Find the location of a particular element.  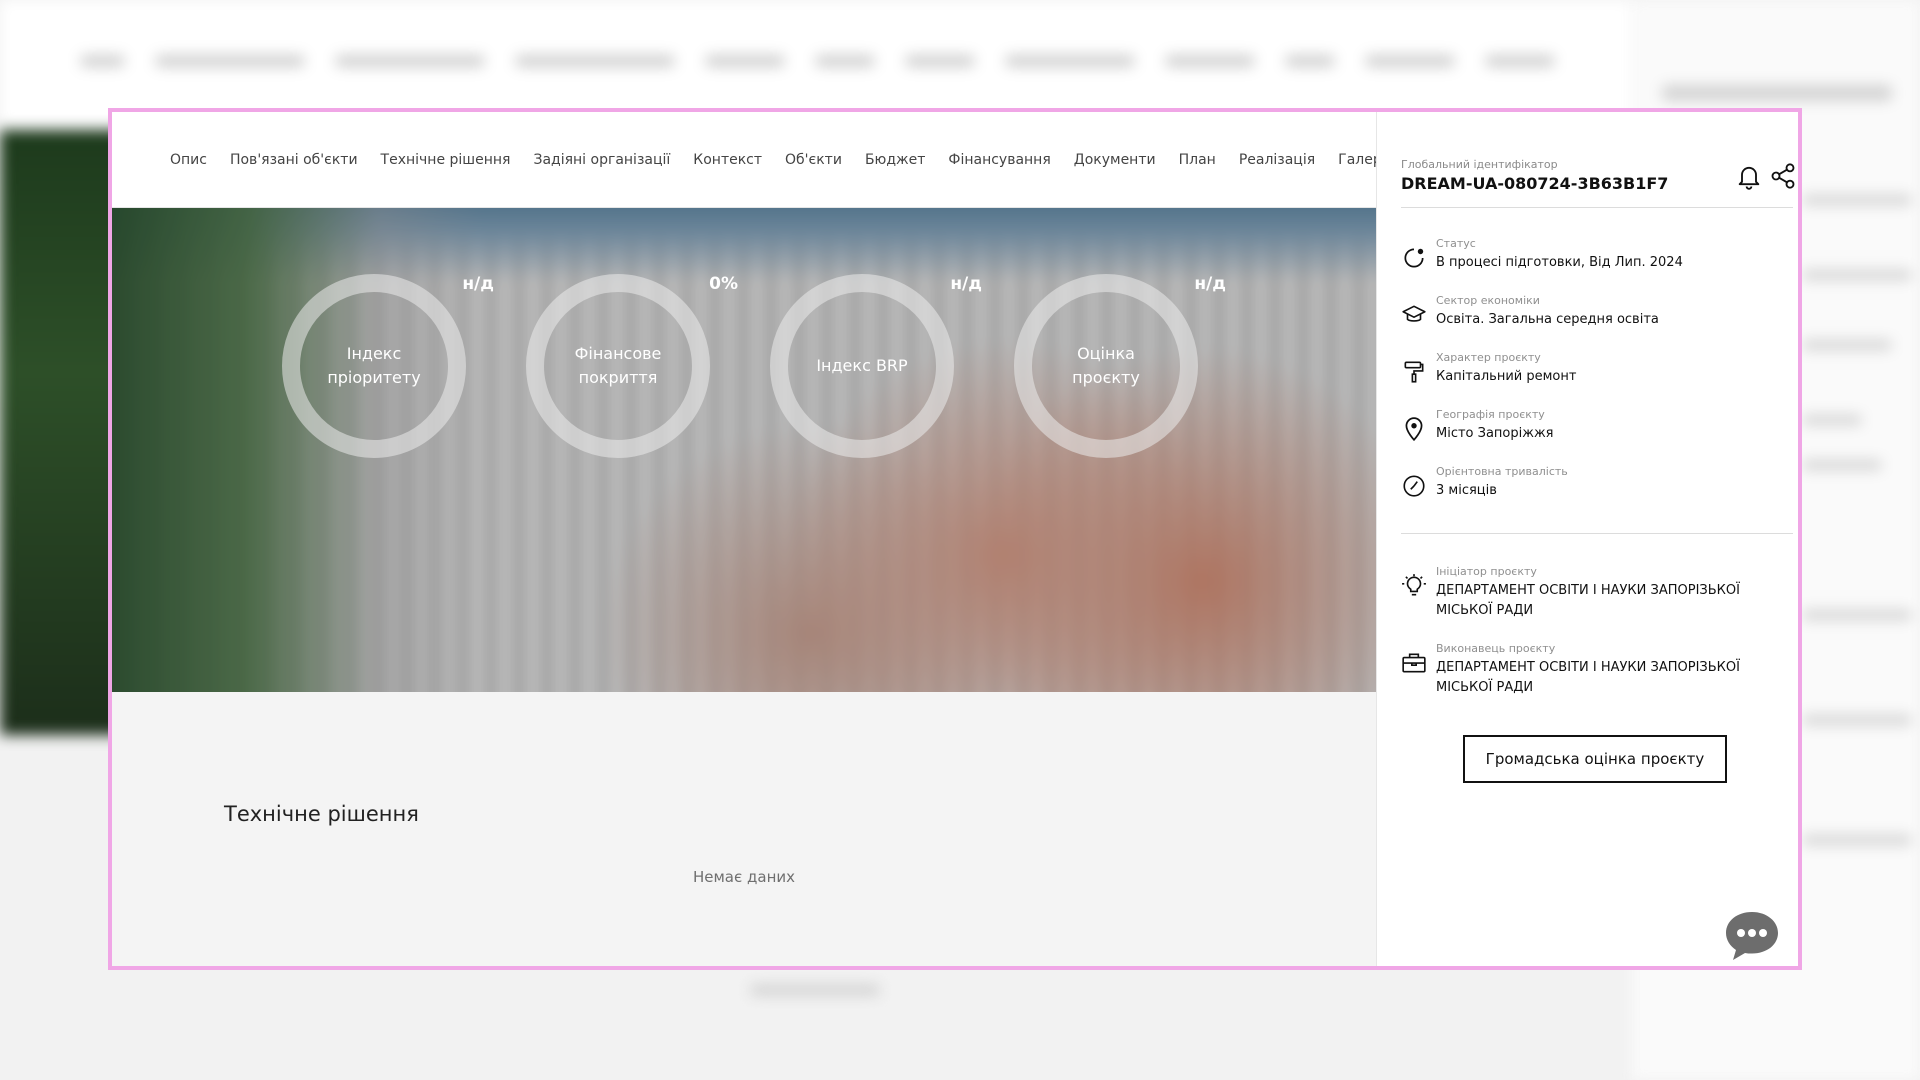

tab-context: Контекст is located at coordinates (727, 160).